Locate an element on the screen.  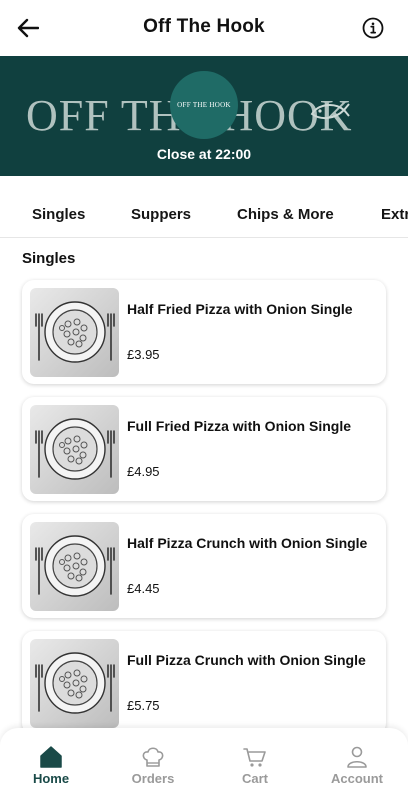
closing-time: Close at 22:00 is located at coordinates (204, 154).